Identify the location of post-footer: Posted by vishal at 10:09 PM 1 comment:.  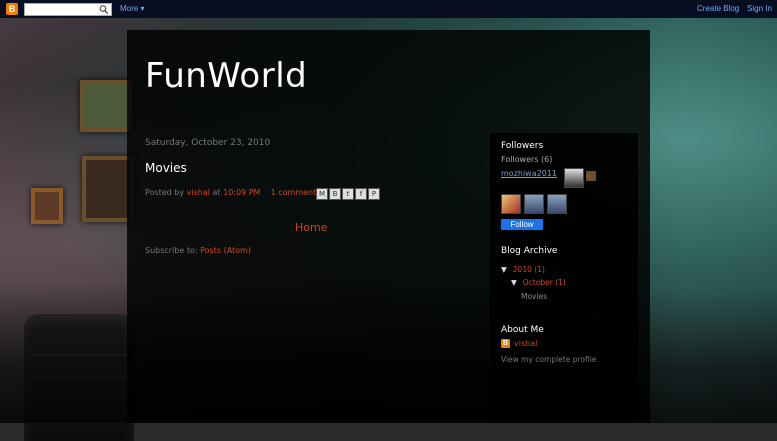
(232, 192).